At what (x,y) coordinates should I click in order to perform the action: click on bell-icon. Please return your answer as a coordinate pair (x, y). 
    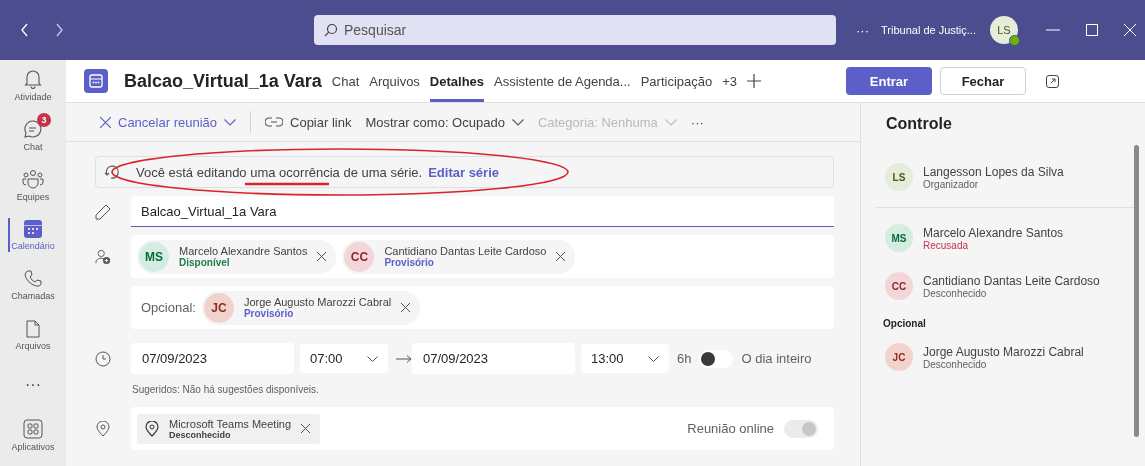
    Looking at the image, I should click on (33, 78).